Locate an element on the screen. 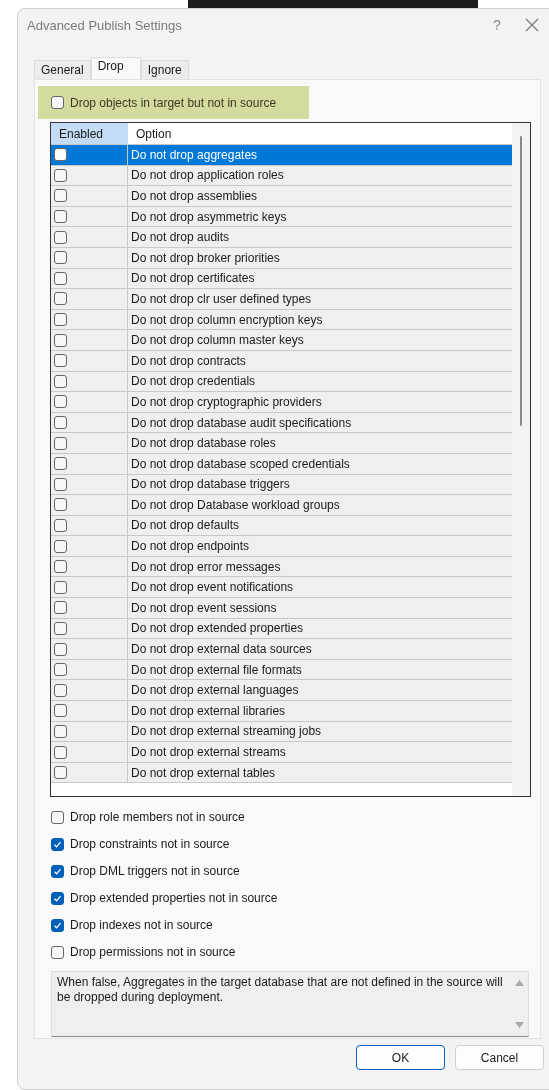  table-row: Do not drop database scoped credentials is located at coordinates (281, 464).